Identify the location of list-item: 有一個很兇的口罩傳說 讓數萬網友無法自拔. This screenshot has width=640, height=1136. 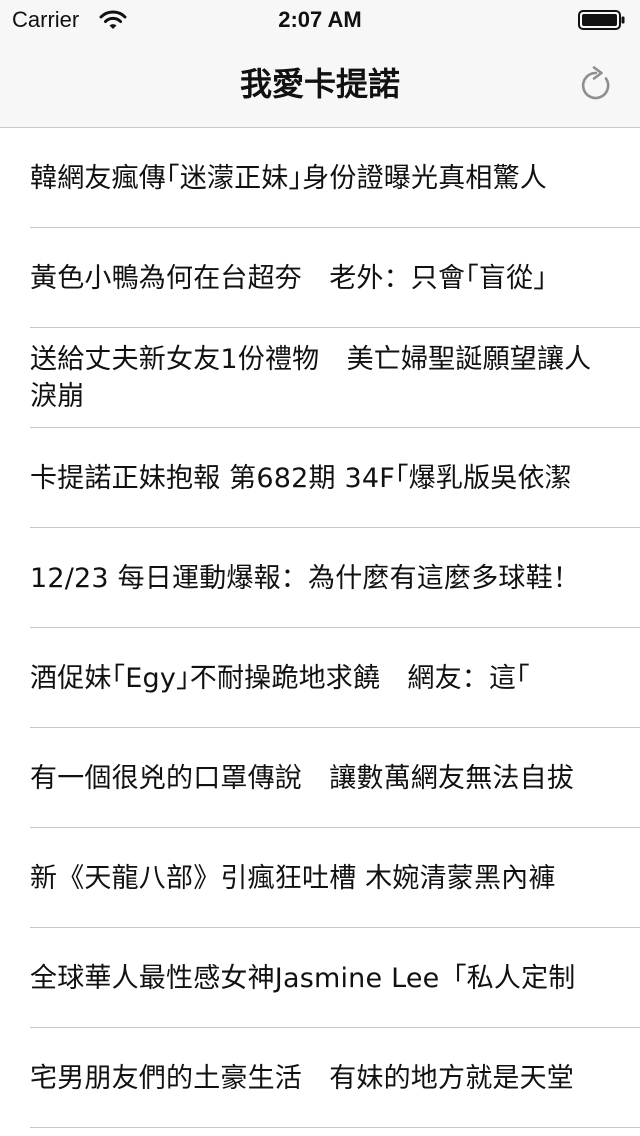
(320, 778).